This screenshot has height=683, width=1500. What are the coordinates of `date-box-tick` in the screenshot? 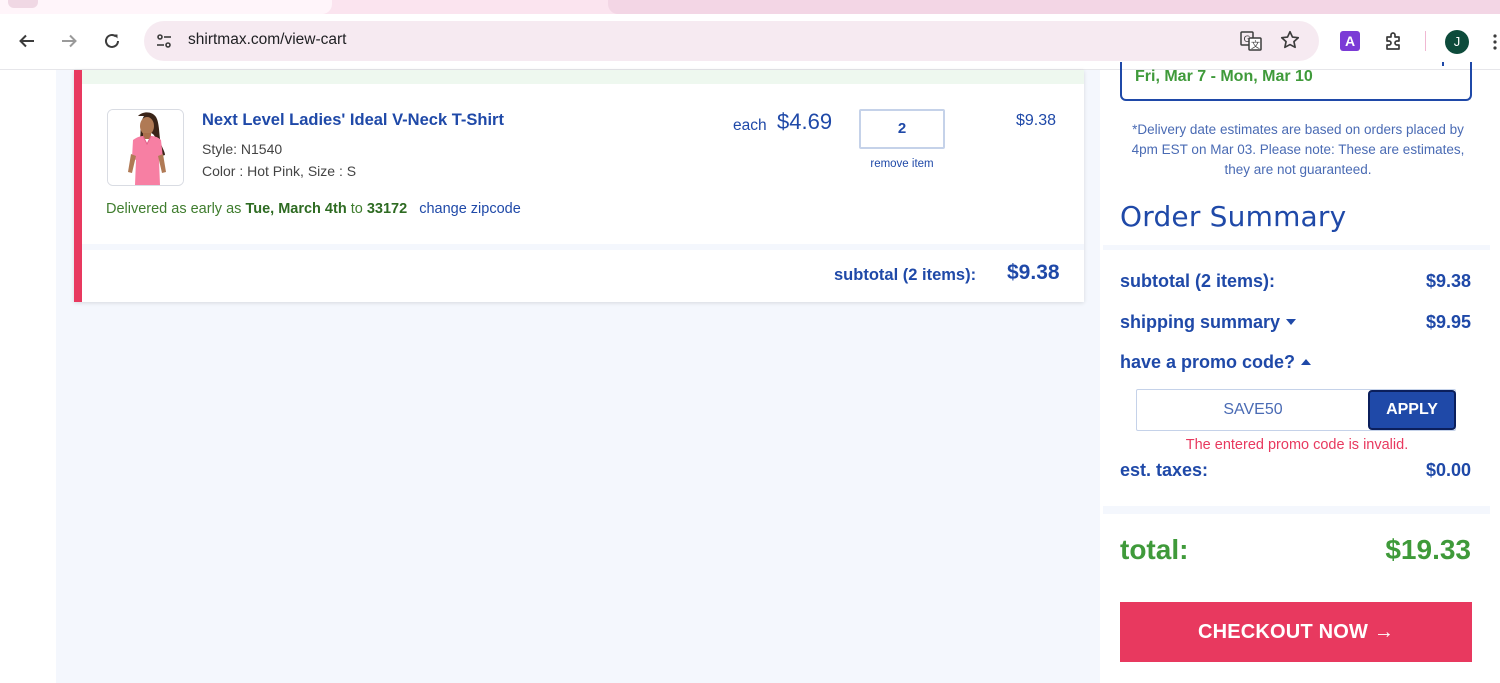 It's located at (1443, 64).